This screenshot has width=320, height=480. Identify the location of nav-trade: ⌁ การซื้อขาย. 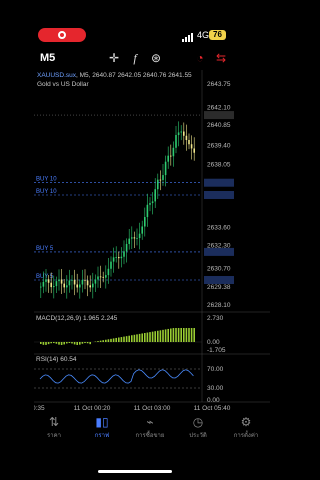
(150, 432).